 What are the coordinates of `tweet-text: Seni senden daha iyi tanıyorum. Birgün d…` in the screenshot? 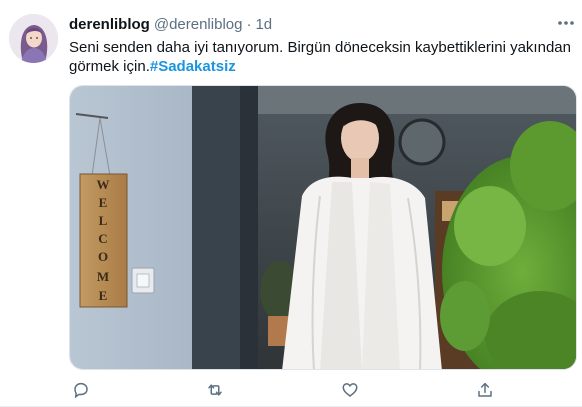 It's located at (322, 57).